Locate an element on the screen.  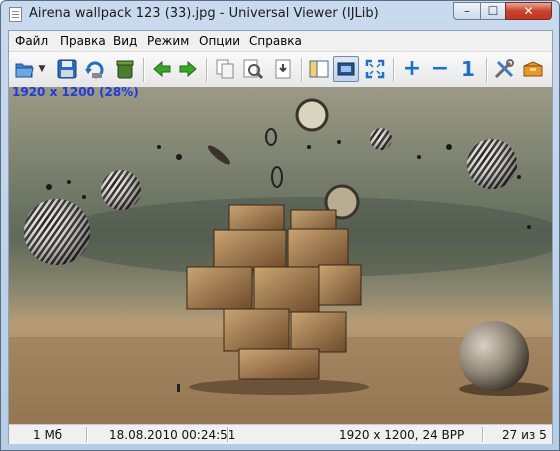
menu-bar: Файл Правка Вид Режим Опции Справка is located at coordinates (280, 40).